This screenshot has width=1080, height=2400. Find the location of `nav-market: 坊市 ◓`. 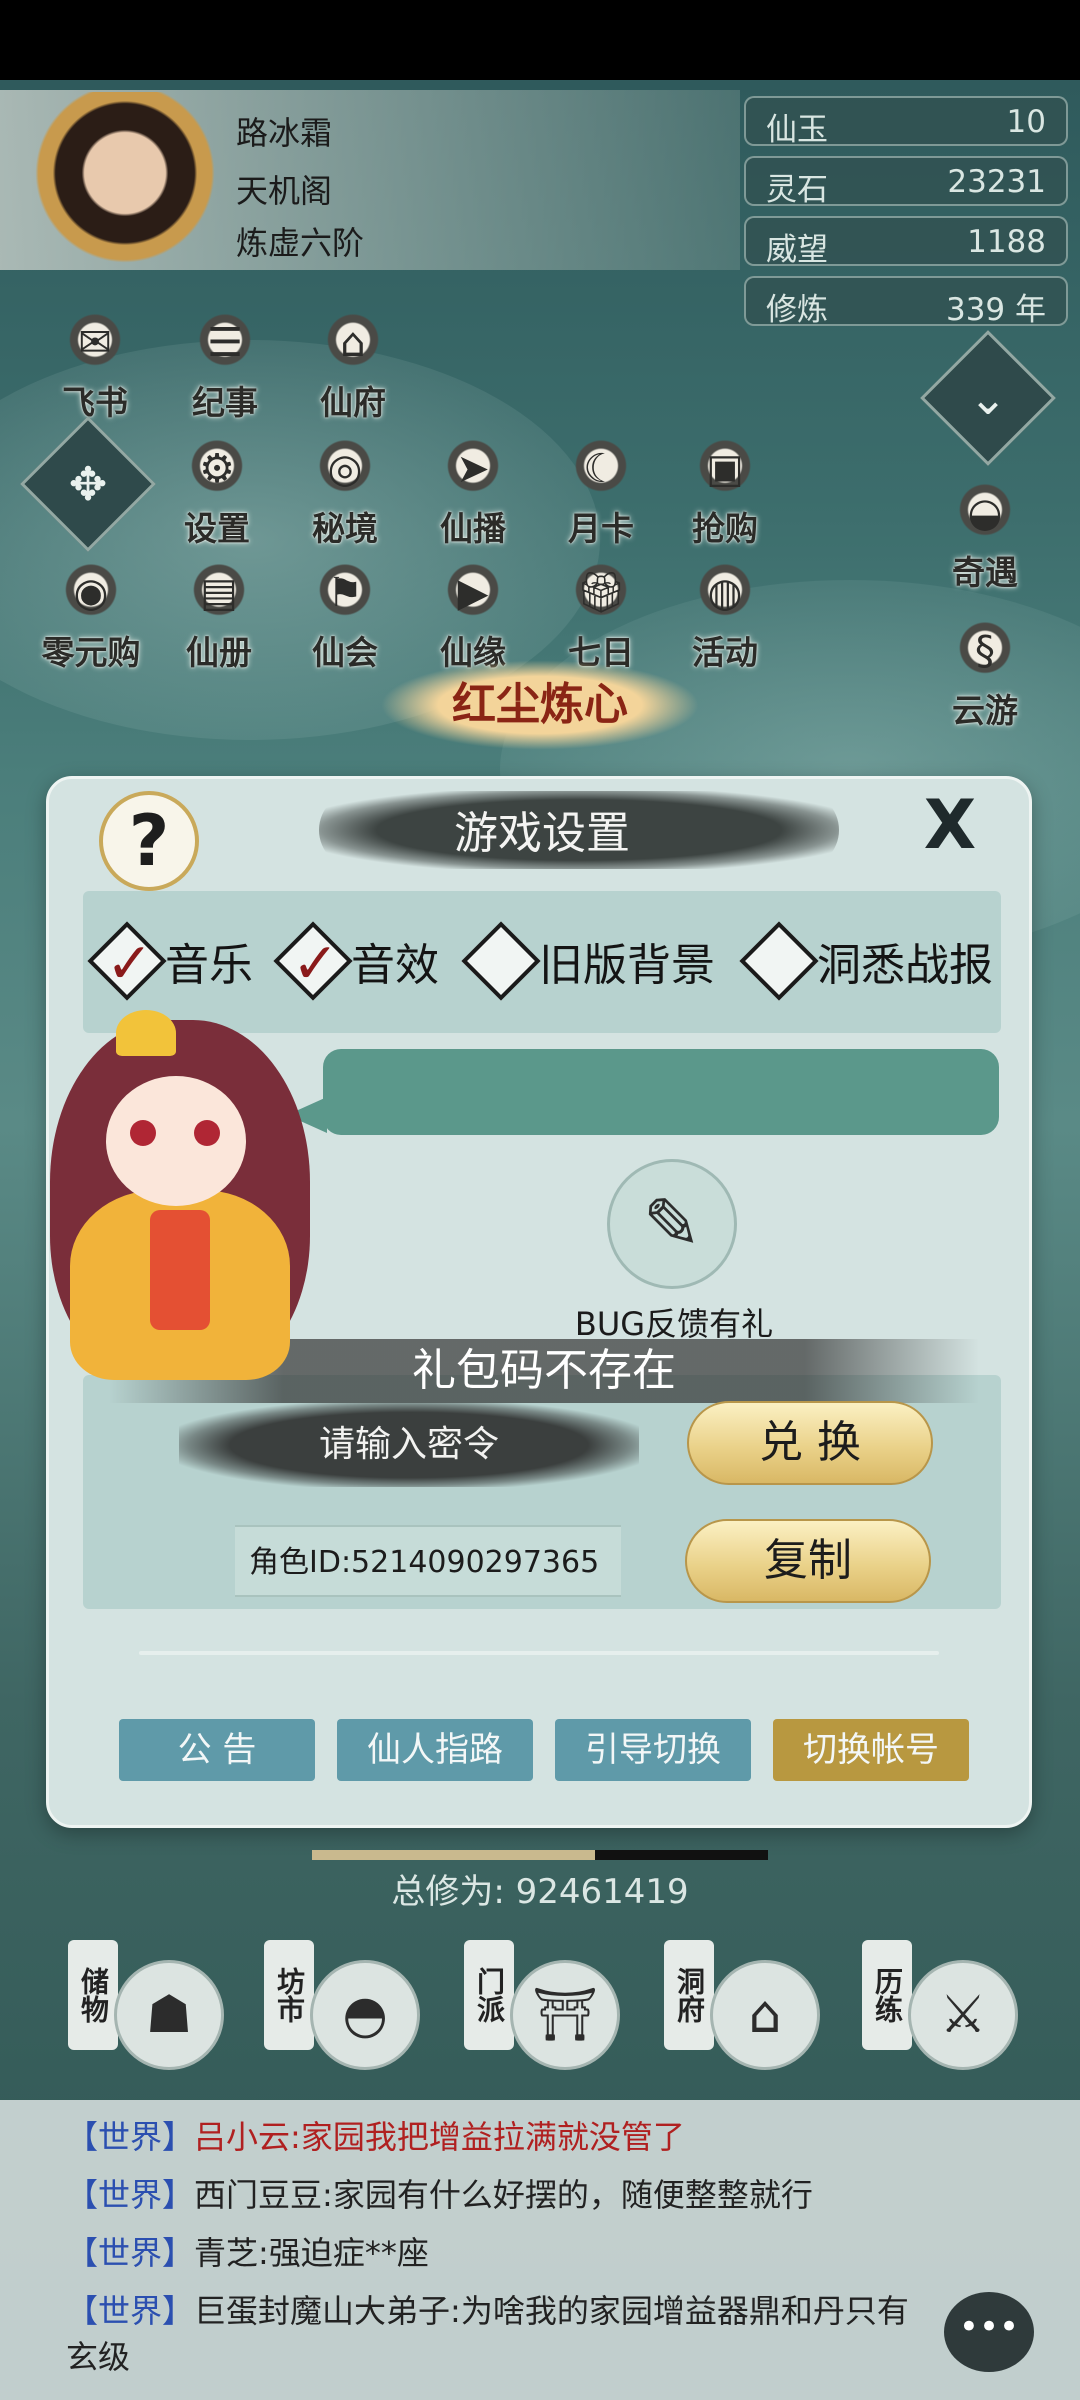

nav-market: 坊市 ◓ is located at coordinates (340, 2015).